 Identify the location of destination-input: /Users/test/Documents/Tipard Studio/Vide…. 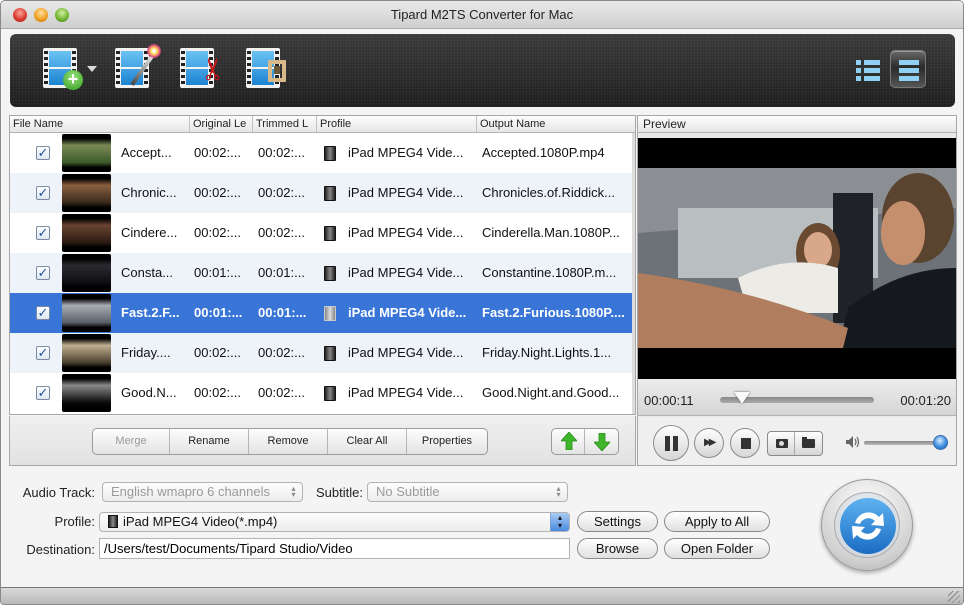
(334, 548).